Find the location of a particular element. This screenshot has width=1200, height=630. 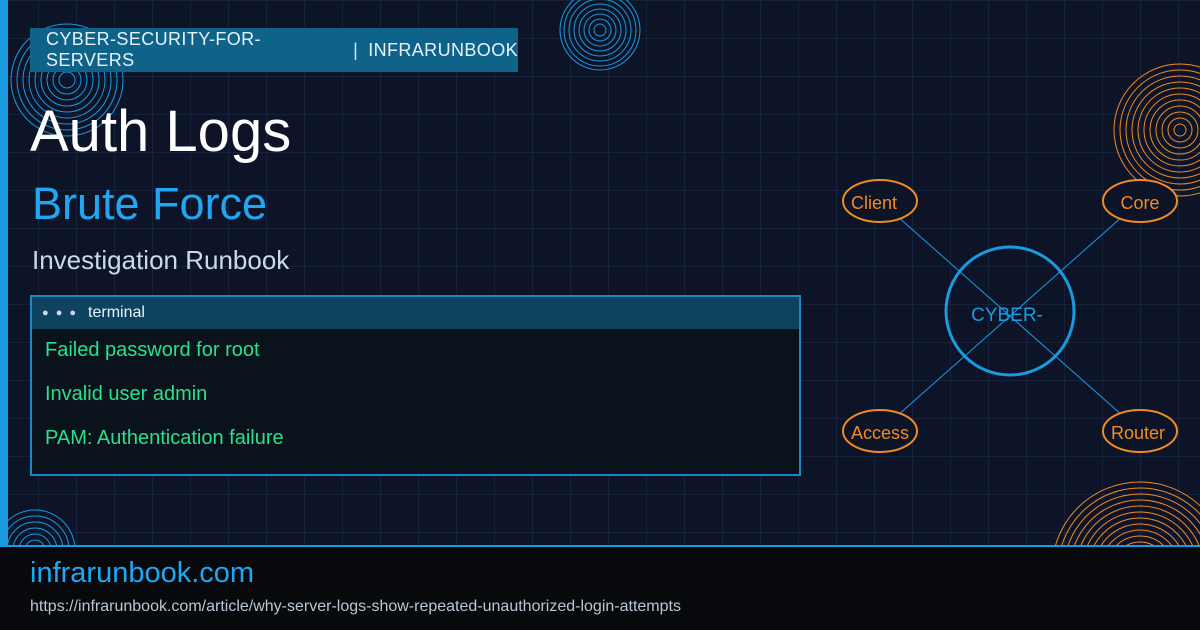

site-link: infrarunbook.com is located at coordinates (142, 573).